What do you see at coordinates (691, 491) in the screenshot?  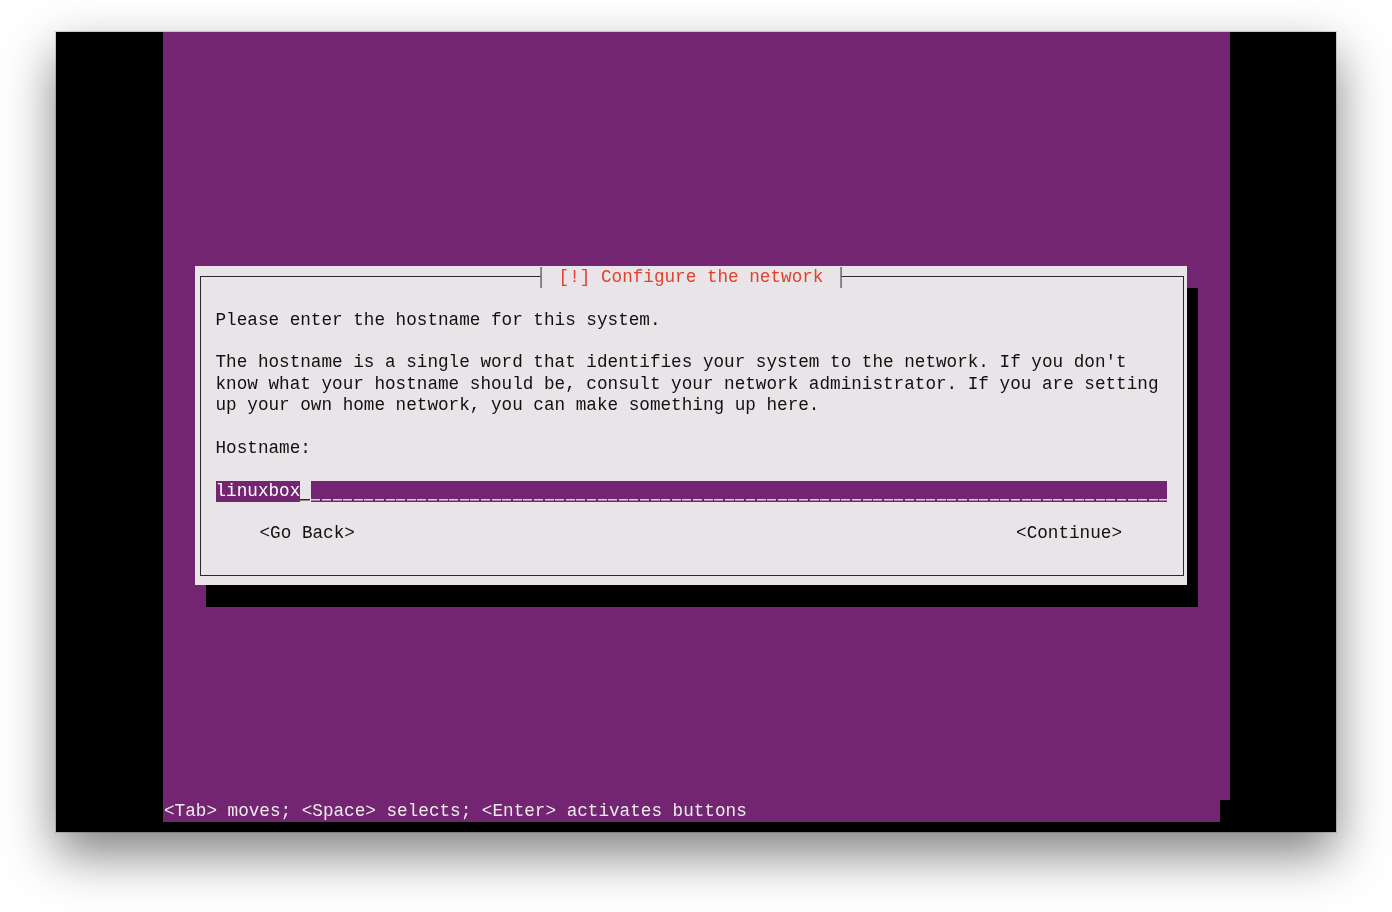 I see `hostname-field: linuxbox` at bounding box center [691, 491].